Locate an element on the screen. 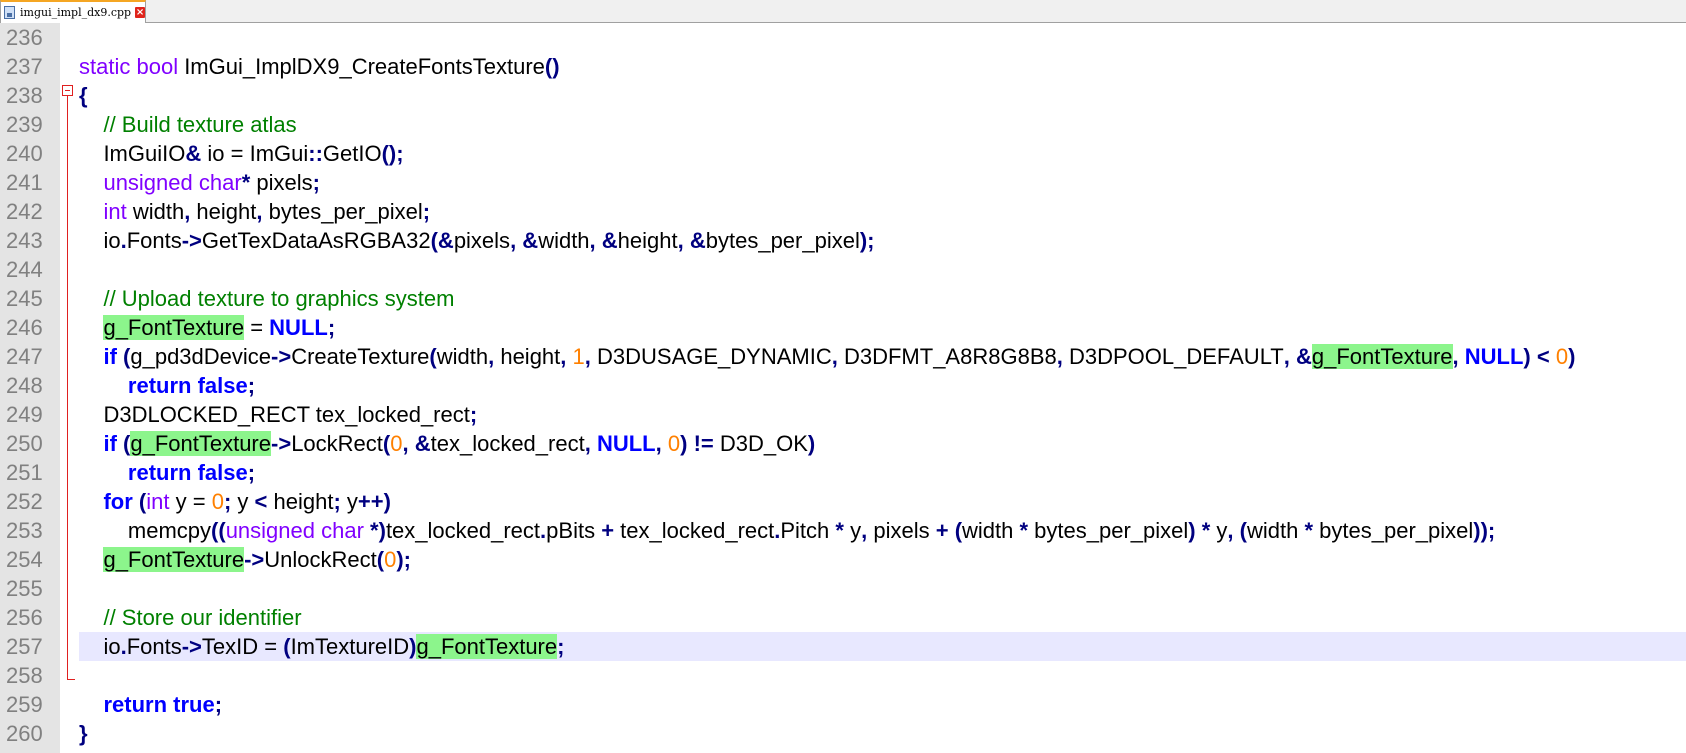 The image size is (1686, 753). code-token: & is located at coordinates (193, 153).